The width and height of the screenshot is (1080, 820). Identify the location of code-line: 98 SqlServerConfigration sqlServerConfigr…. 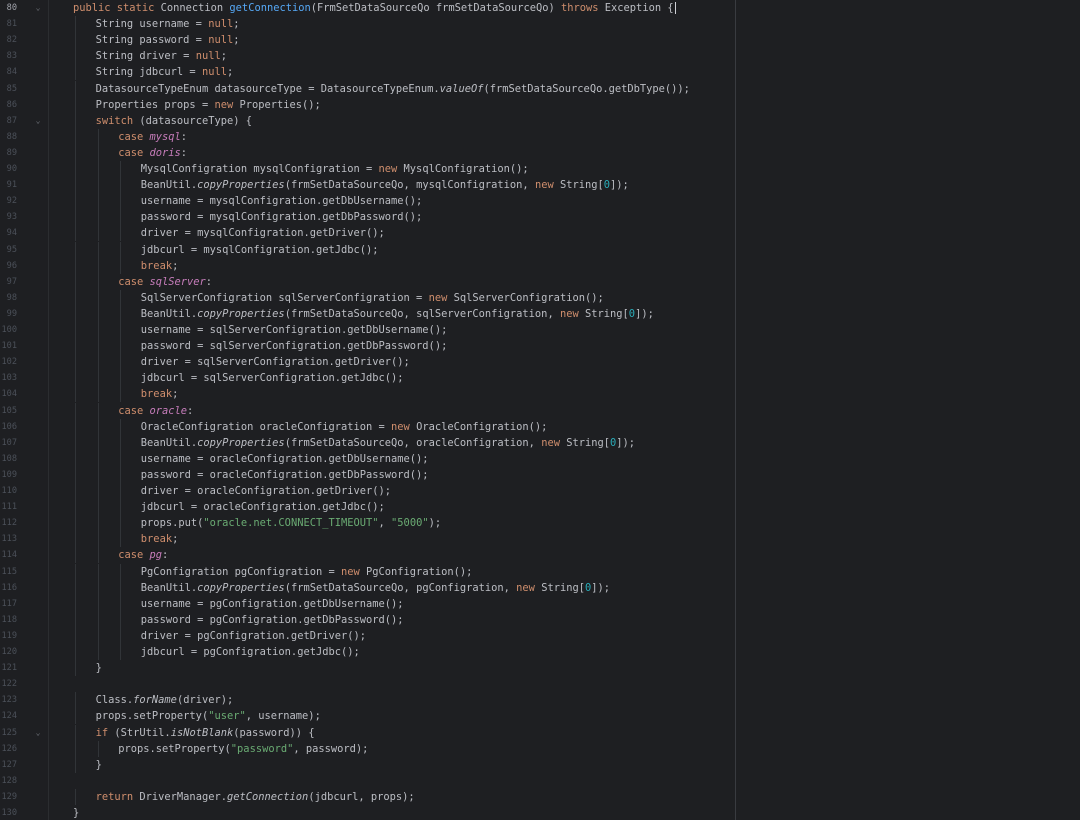
(540, 297).